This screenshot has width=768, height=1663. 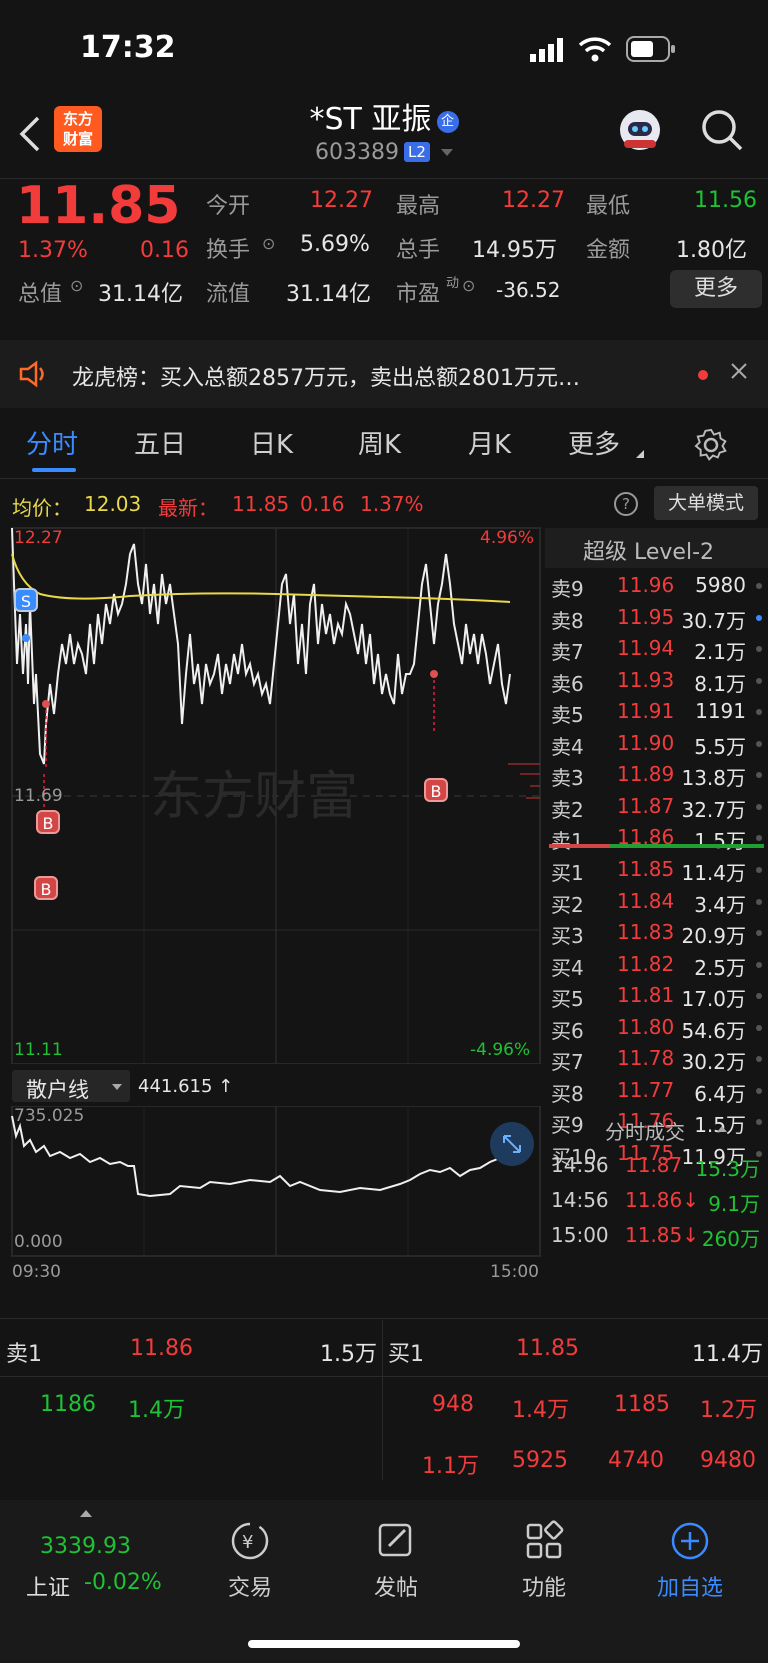 What do you see at coordinates (341, 200) in the screenshot?
I see `open-value: 12.27` at bounding box center [341, 200].